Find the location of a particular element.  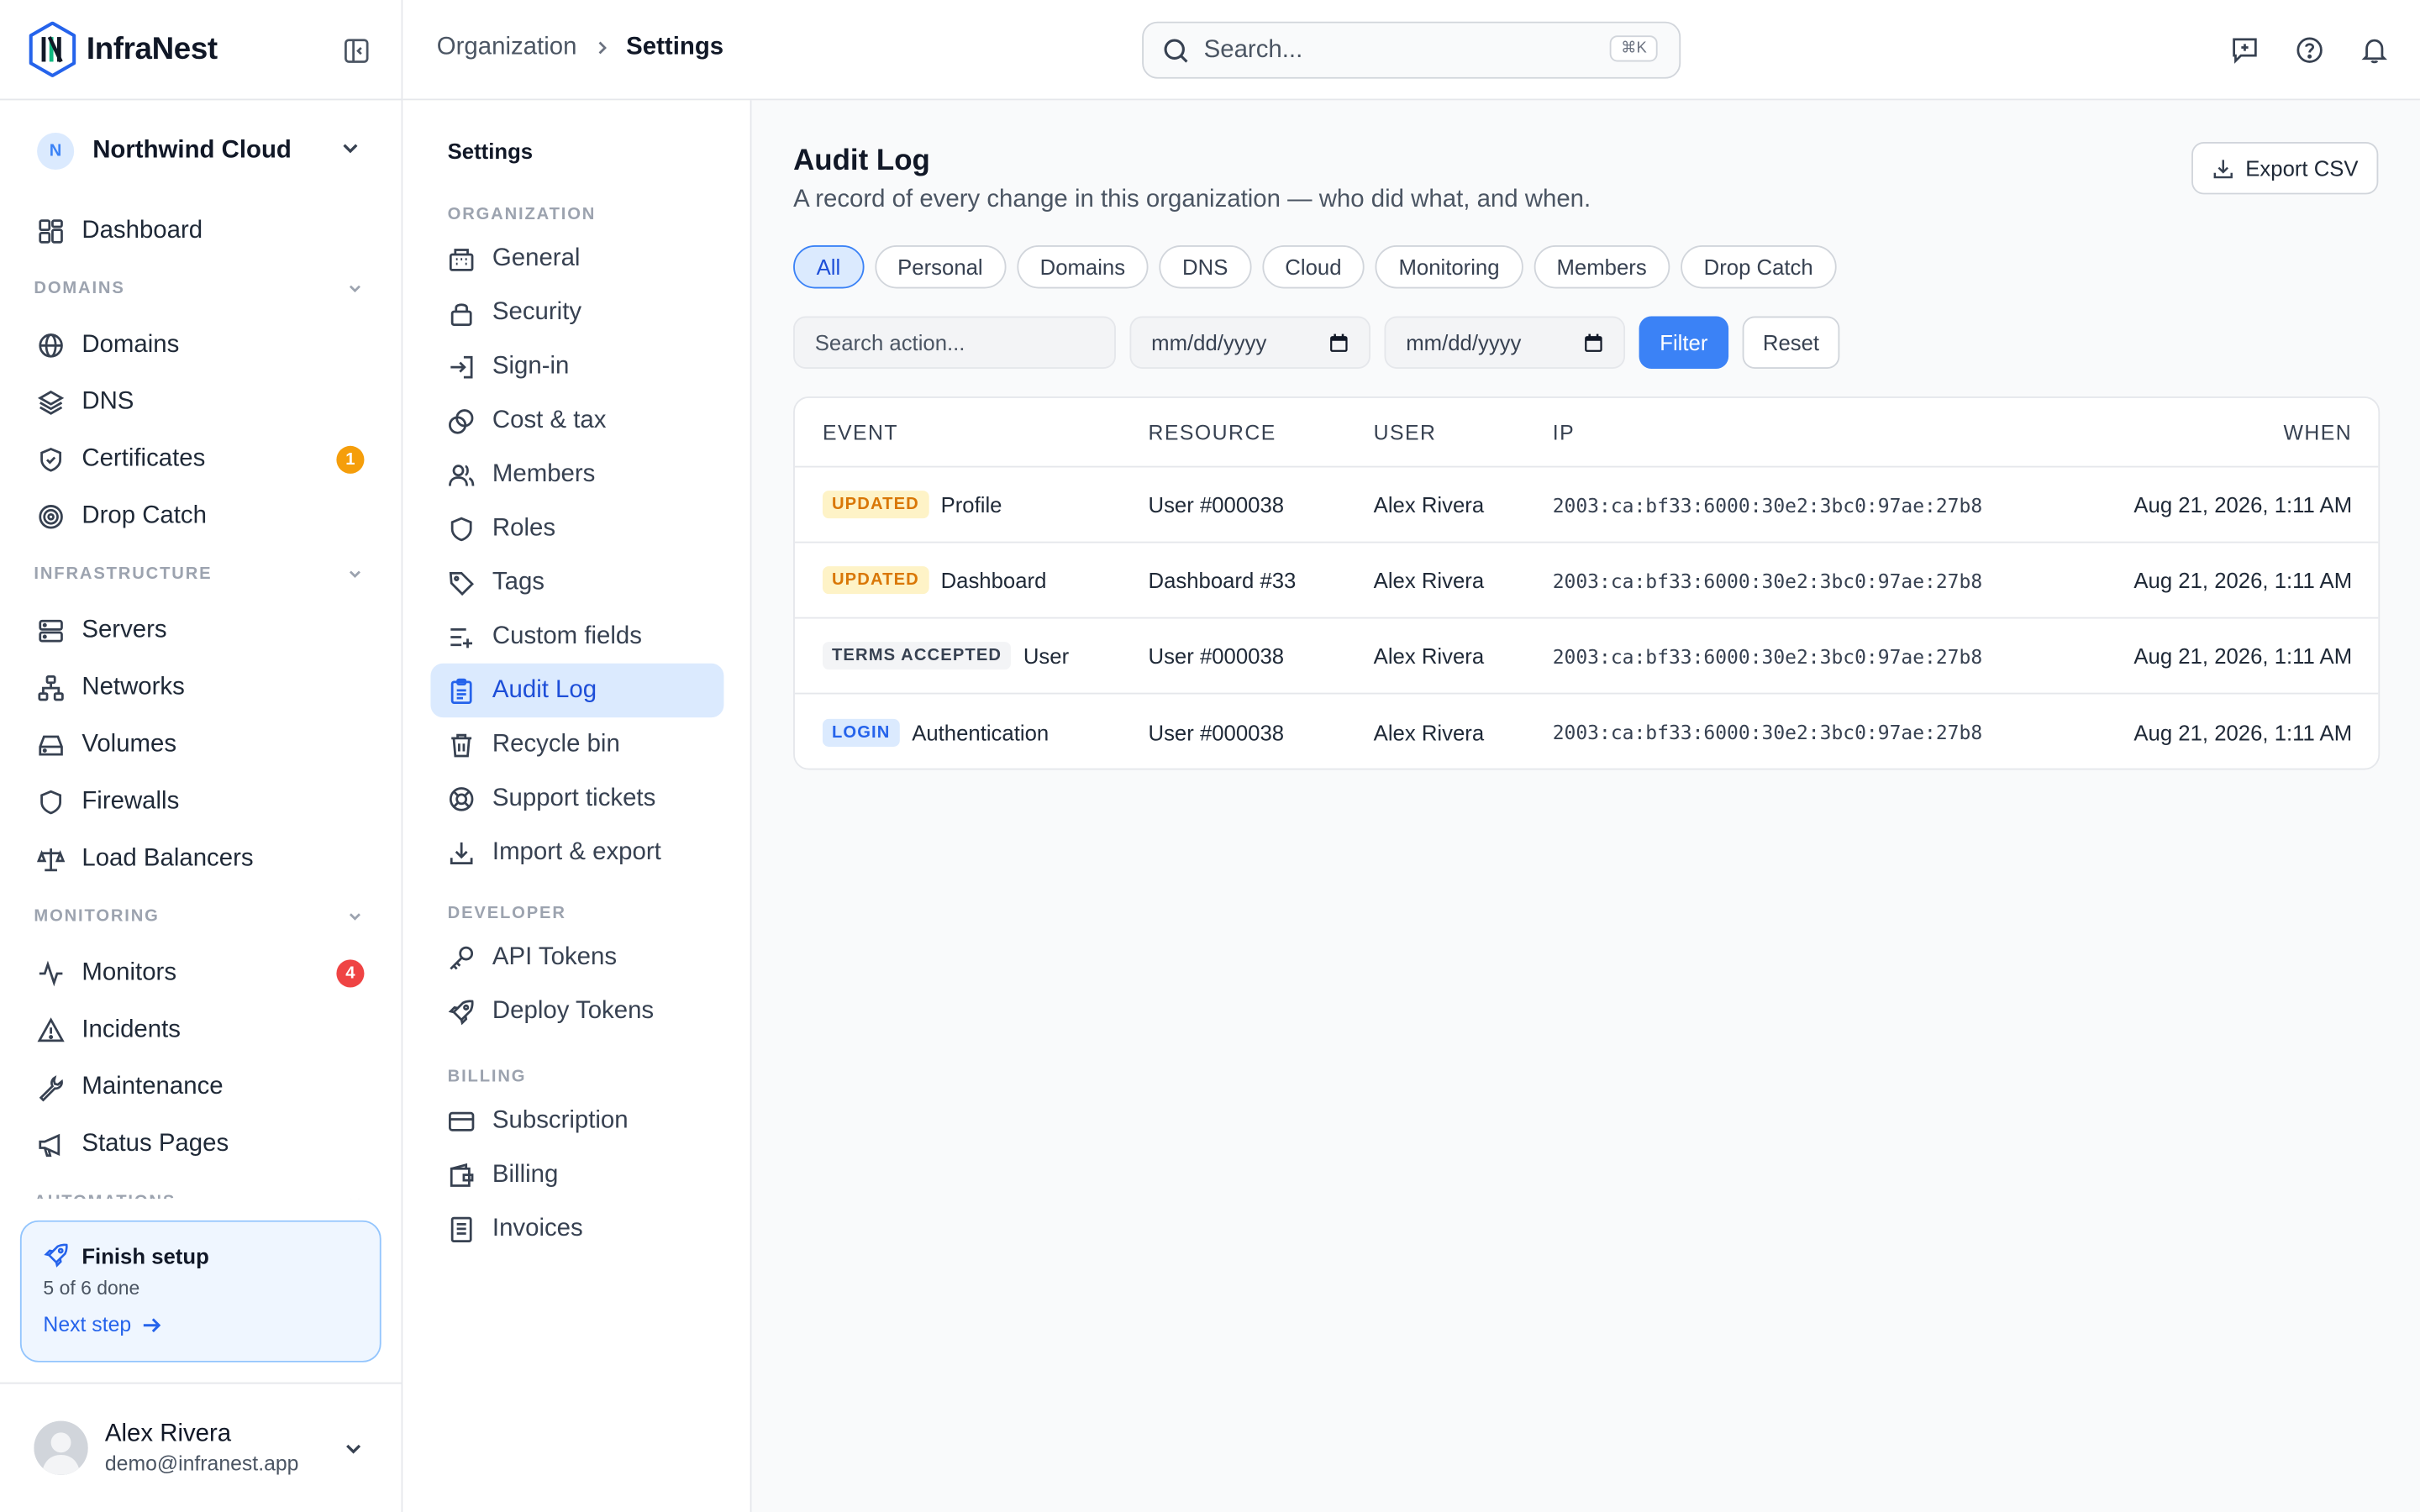

column-header-resource: RESOURCE is located at coordinates (1212, 432).